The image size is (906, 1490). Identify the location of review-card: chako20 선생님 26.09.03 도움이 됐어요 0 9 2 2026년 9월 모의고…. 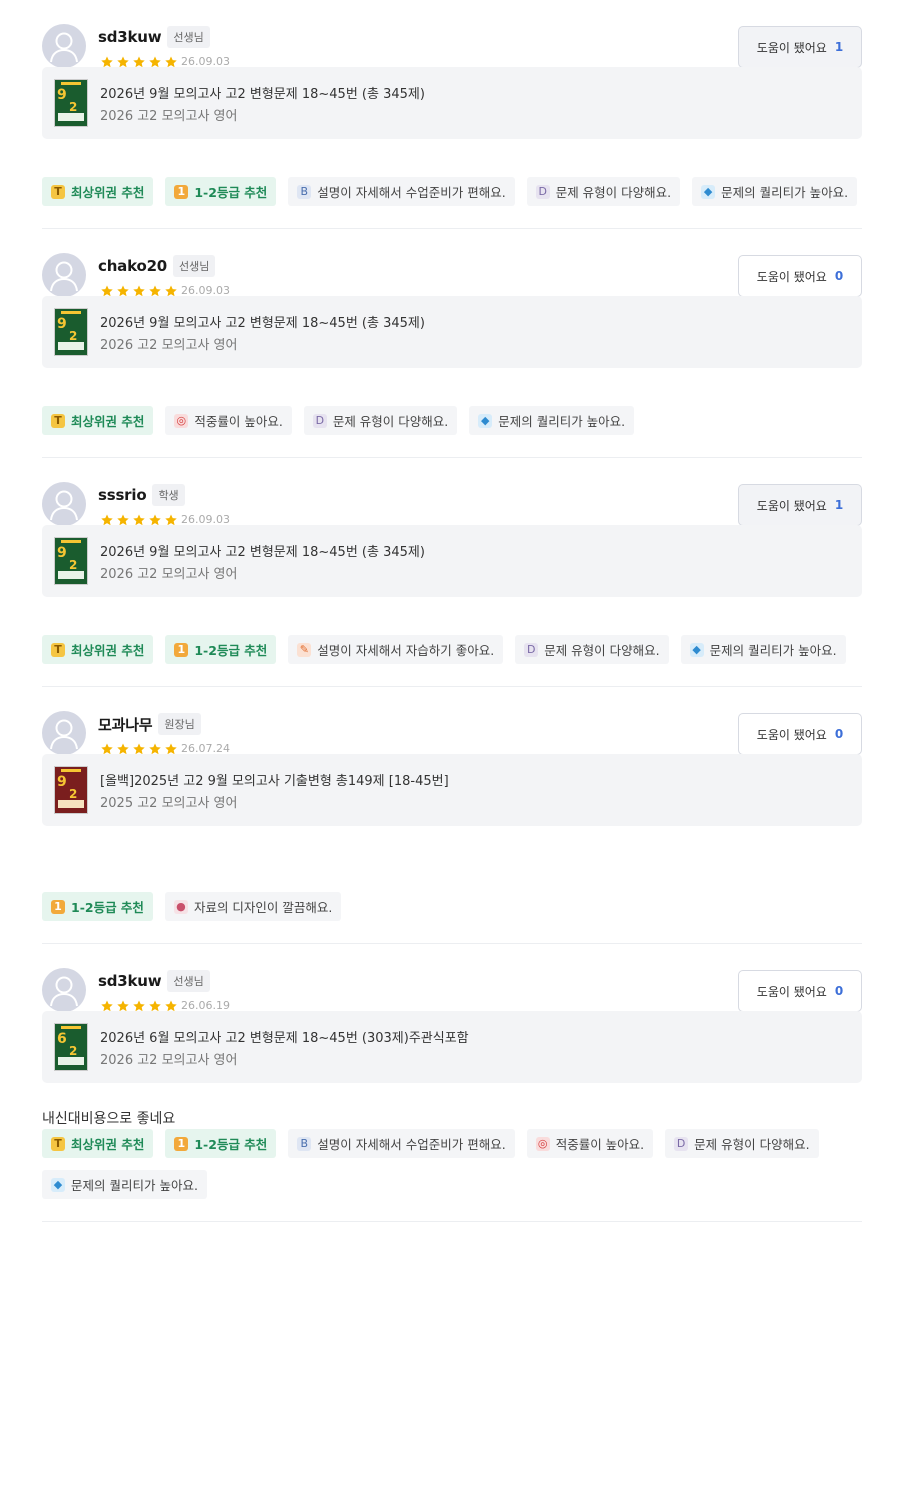
(452, 343).